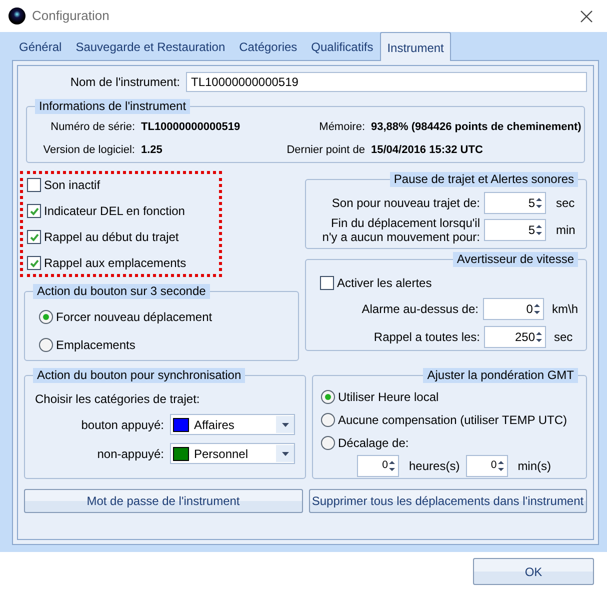 Image resolution: width=607 pixels, height=592 pixels. What do you see at coordinates (405, 203) in the screenshot?
I see `field-label: Son pour nouveau trajet de:` at bounding box center [405, 203].